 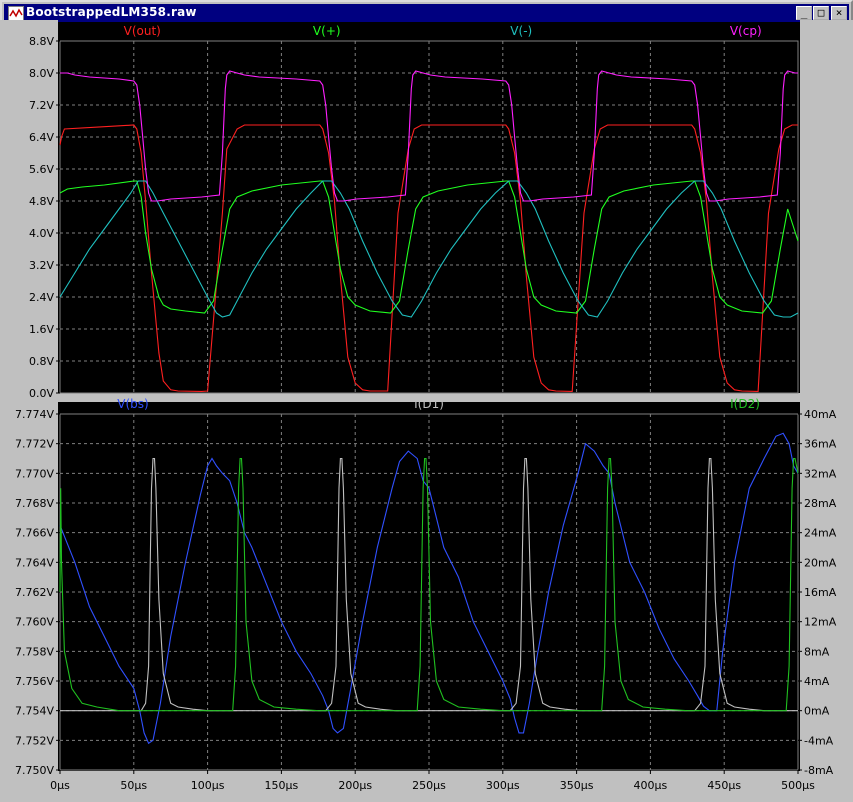 What do you see at coordinates (34, 592) in the screenshot?
I see `bottom-y-tick-label: 7.762V` at bounding box center [34, 592].